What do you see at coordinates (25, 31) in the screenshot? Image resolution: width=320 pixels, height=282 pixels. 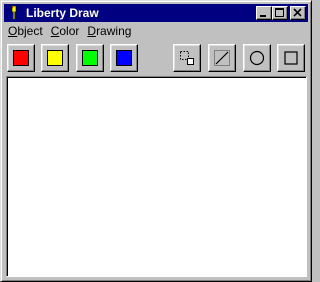 I see `menu-object: Object` at bounding box center [25, 31].